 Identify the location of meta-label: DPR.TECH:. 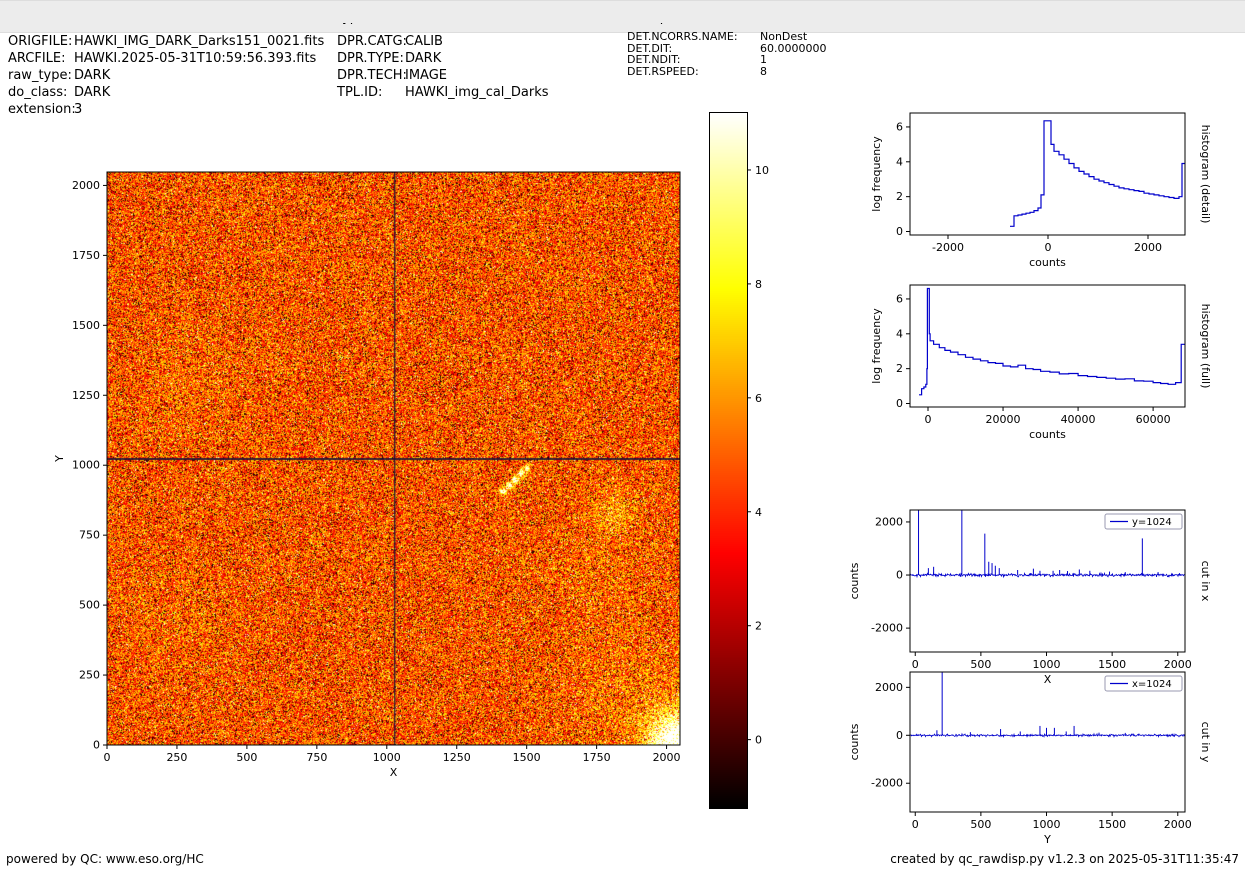
(372, 75).